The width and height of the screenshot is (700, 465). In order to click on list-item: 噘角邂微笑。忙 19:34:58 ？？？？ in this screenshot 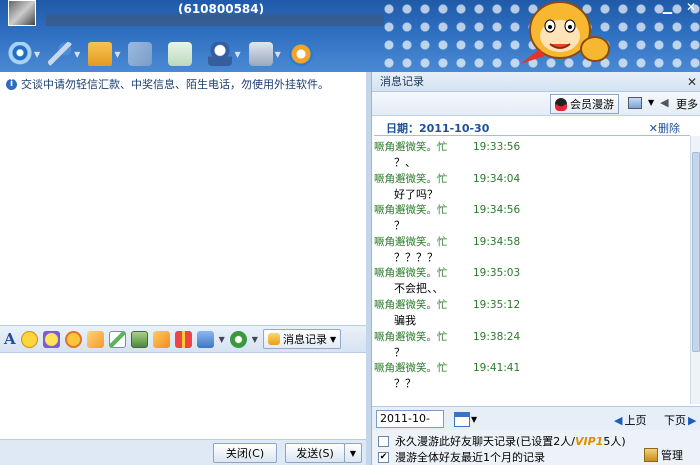, I will do `click(532, 251)`.